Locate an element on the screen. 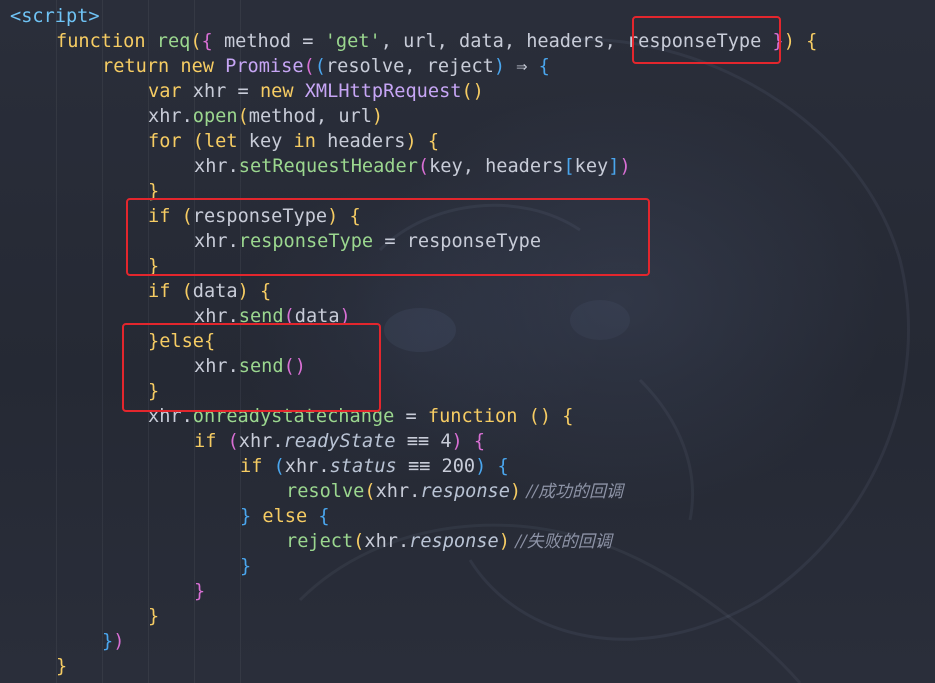 The width and height of the screenshot is (935, 683). code-token: else is located at coordinates (285, 516).